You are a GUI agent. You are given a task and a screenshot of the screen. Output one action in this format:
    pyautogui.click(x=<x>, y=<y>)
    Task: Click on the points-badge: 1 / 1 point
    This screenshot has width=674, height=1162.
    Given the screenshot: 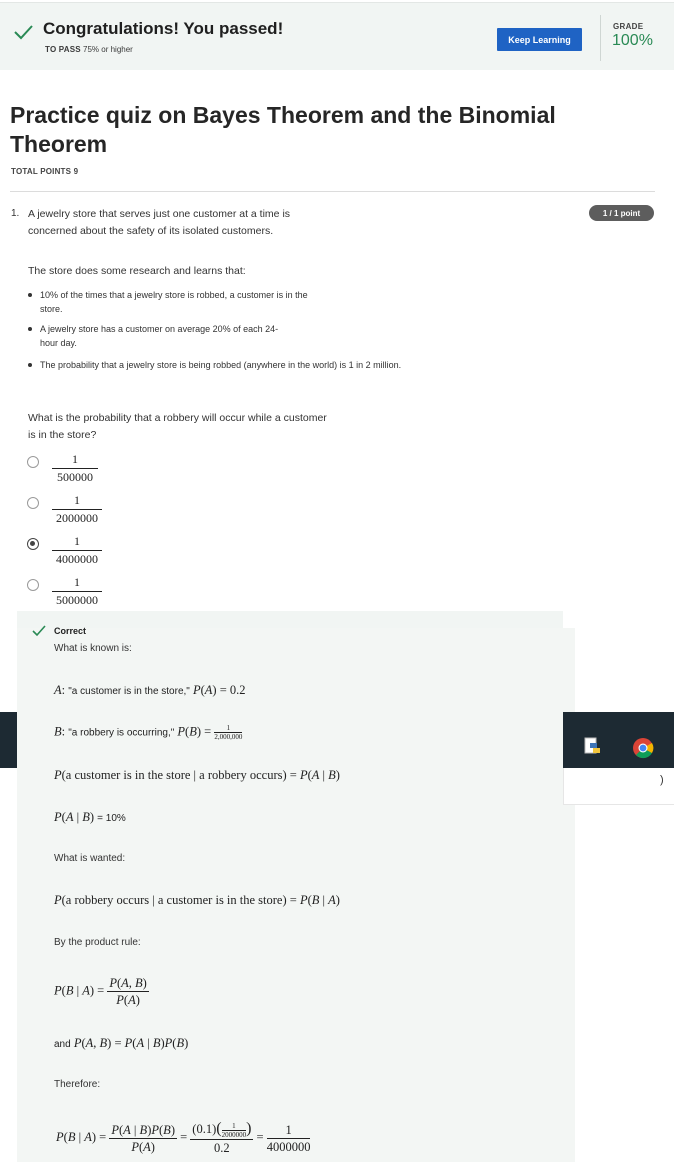 What is the action you would take?
    pyautogui.click(x=621, y=213)
    